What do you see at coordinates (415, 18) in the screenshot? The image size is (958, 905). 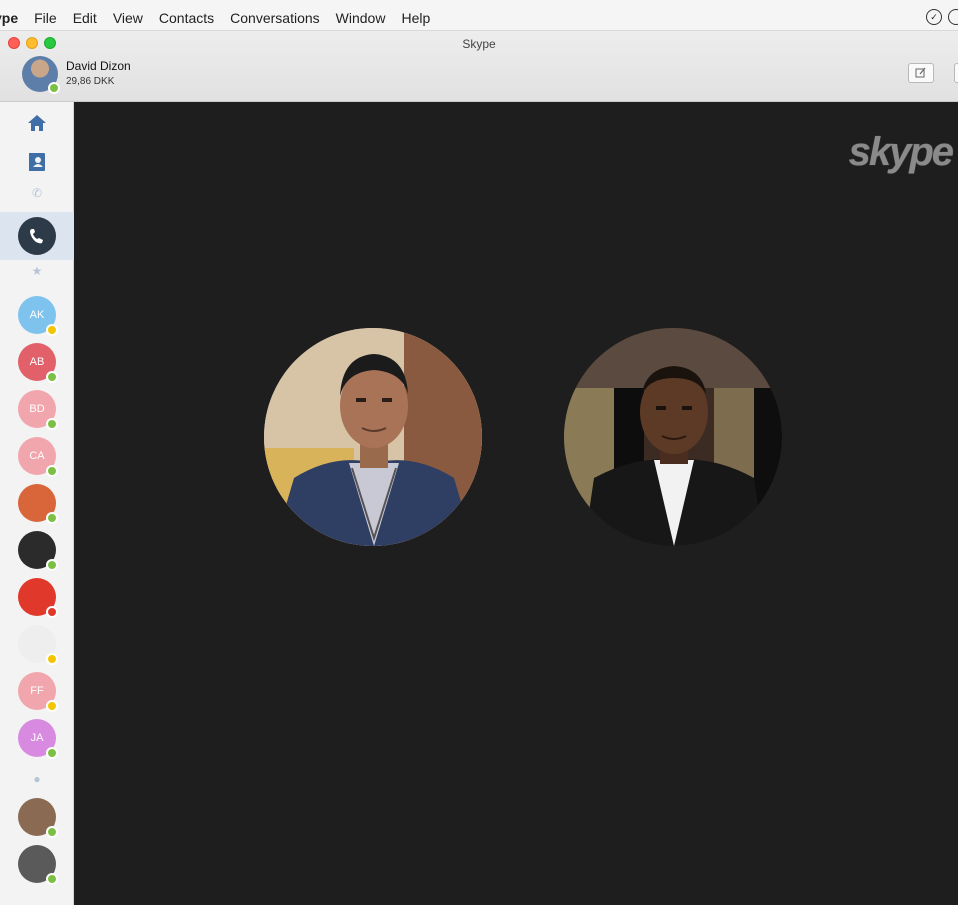 I see `menu-help: Help` at bounding box center [415, 18].